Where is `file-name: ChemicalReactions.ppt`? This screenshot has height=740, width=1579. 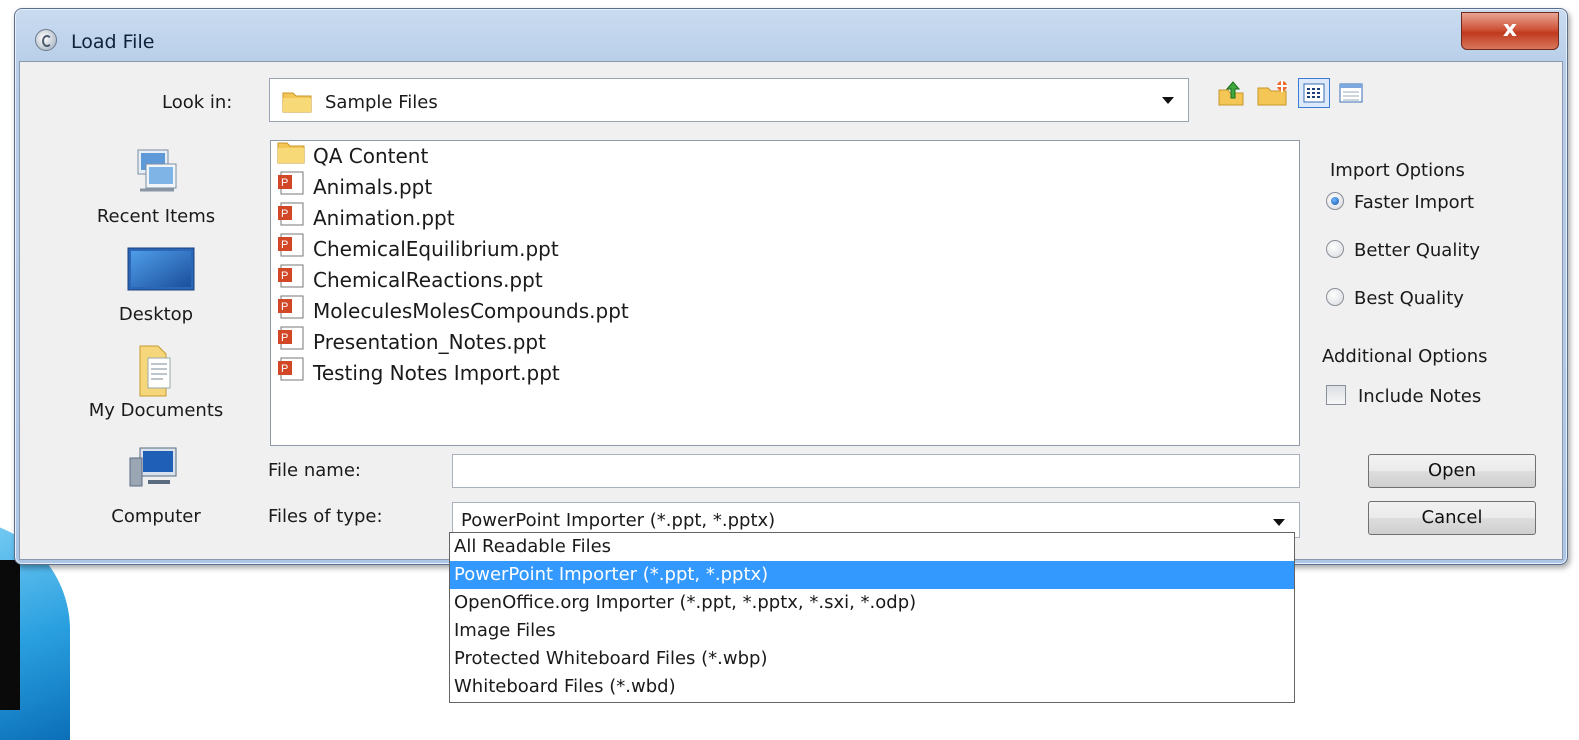 file-name: ChemicalReactions.ppt is located at coordinates (428, 280).